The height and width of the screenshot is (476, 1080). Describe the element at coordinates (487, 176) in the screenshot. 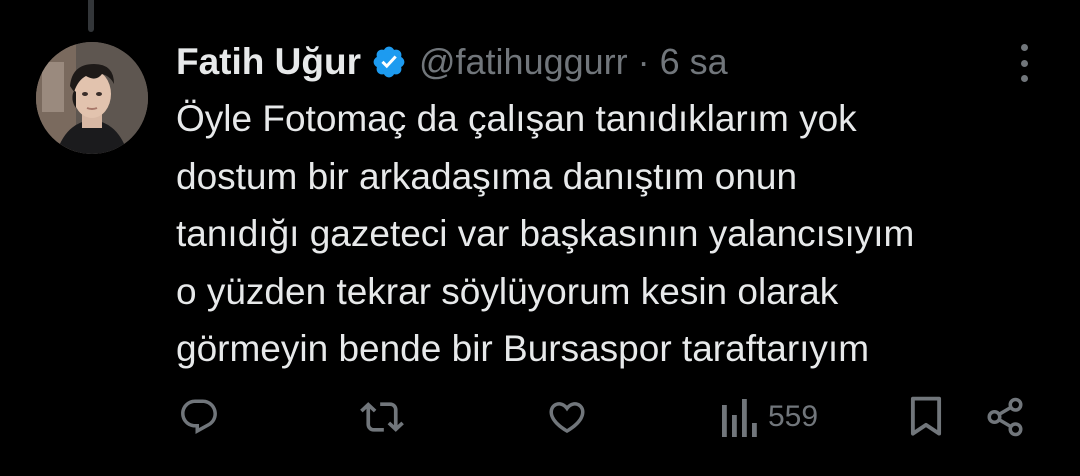

I see `tweet-text-line: dostum bir arkadaşıma danıştım onun` at that location.